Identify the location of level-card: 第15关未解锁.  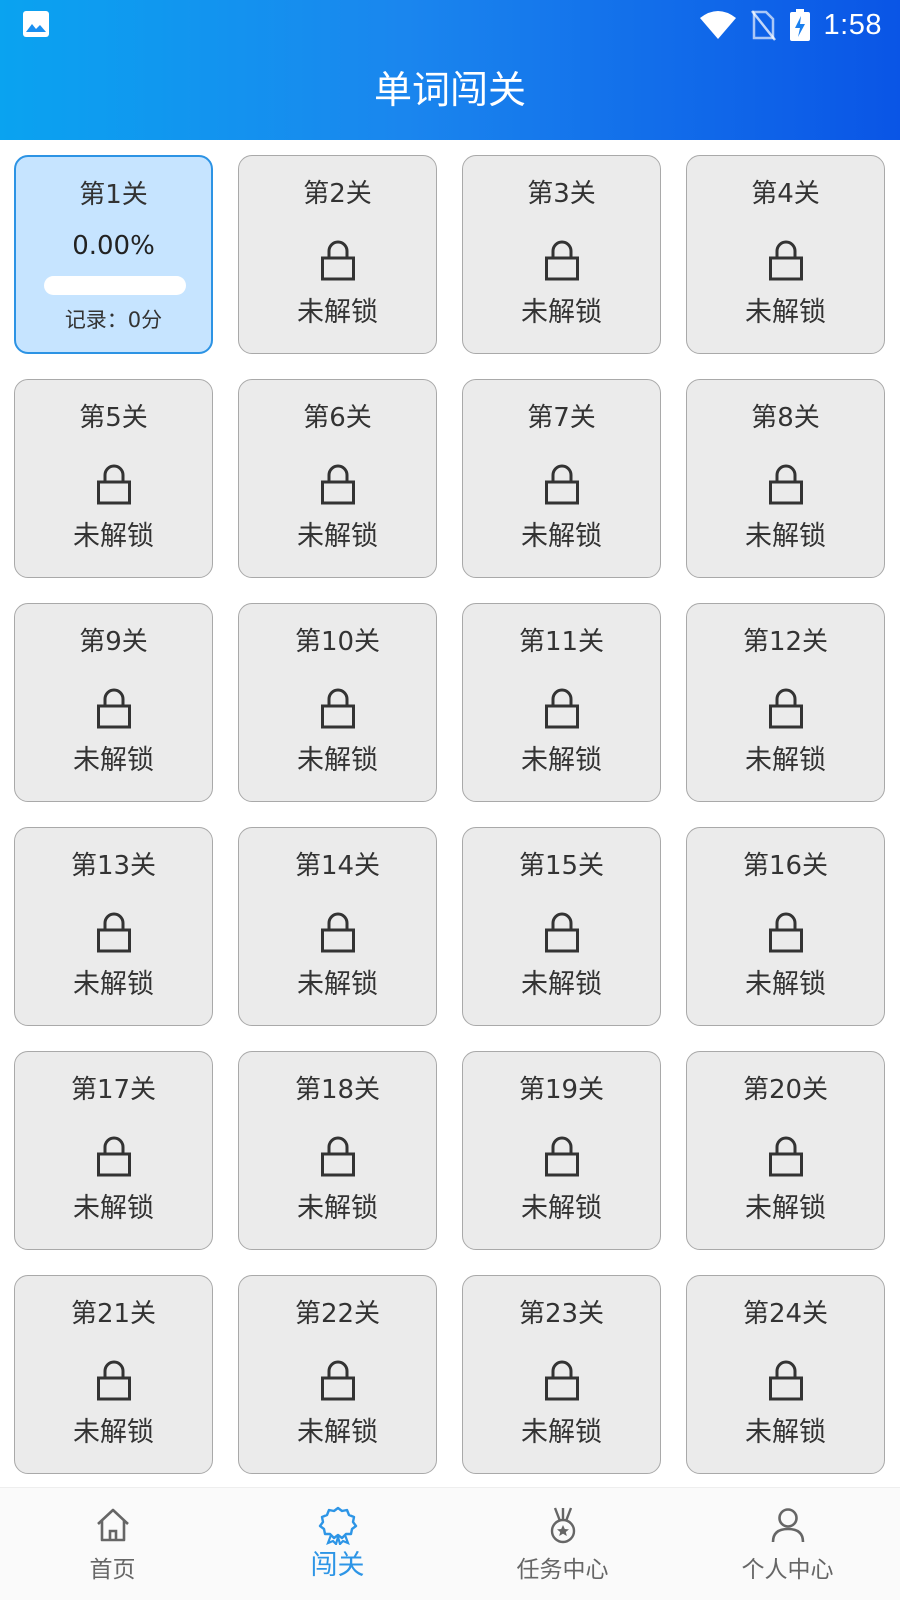
(561, 926).